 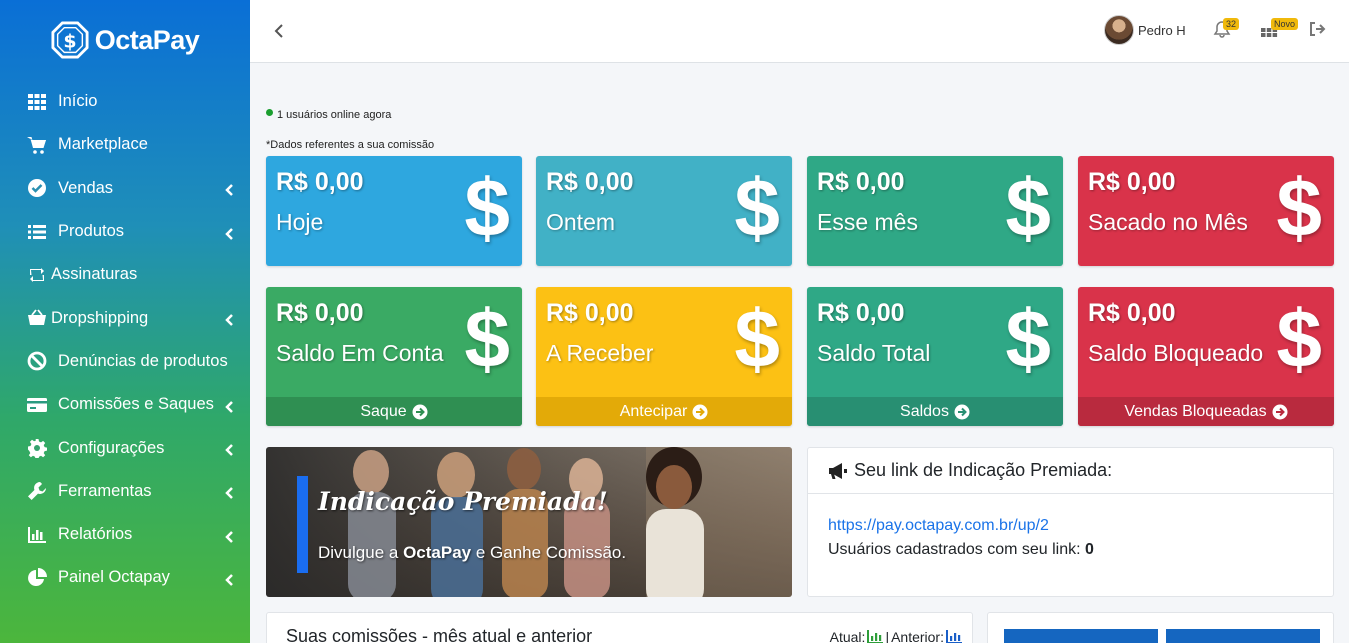 I want to click on banner-sub-suffix: e Ganhe Comissão., so click(x=549, y=552).